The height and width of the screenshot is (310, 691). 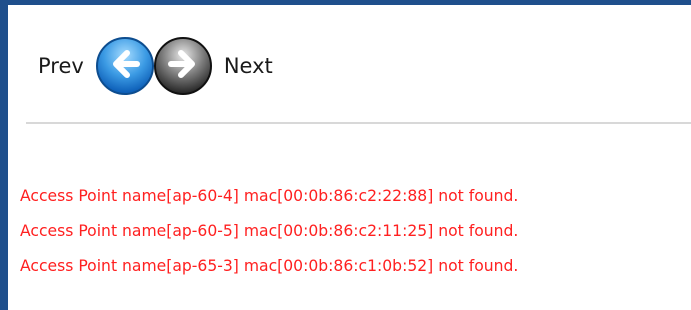 I want to click on next-button, so click(x=182, y=66).